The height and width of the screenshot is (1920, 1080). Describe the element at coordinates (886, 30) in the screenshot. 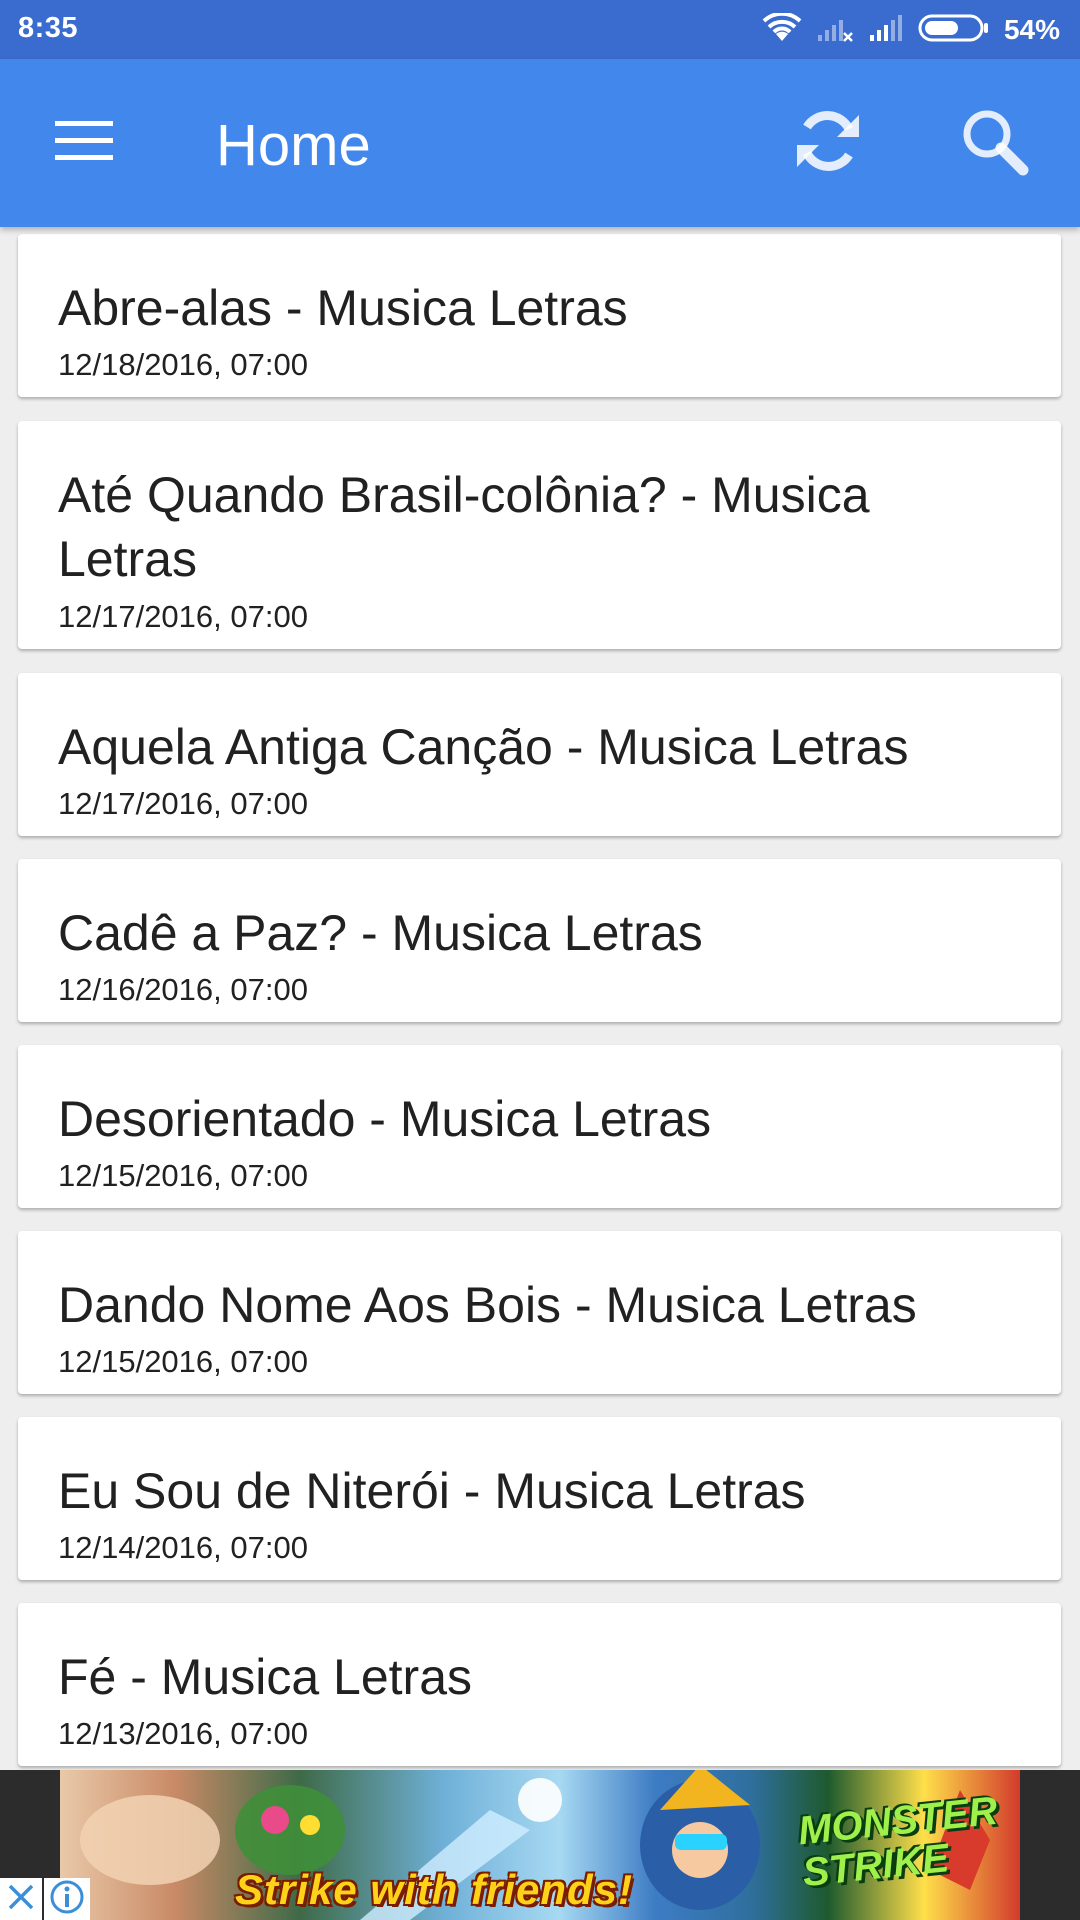

I see `signal-icon` at that location.